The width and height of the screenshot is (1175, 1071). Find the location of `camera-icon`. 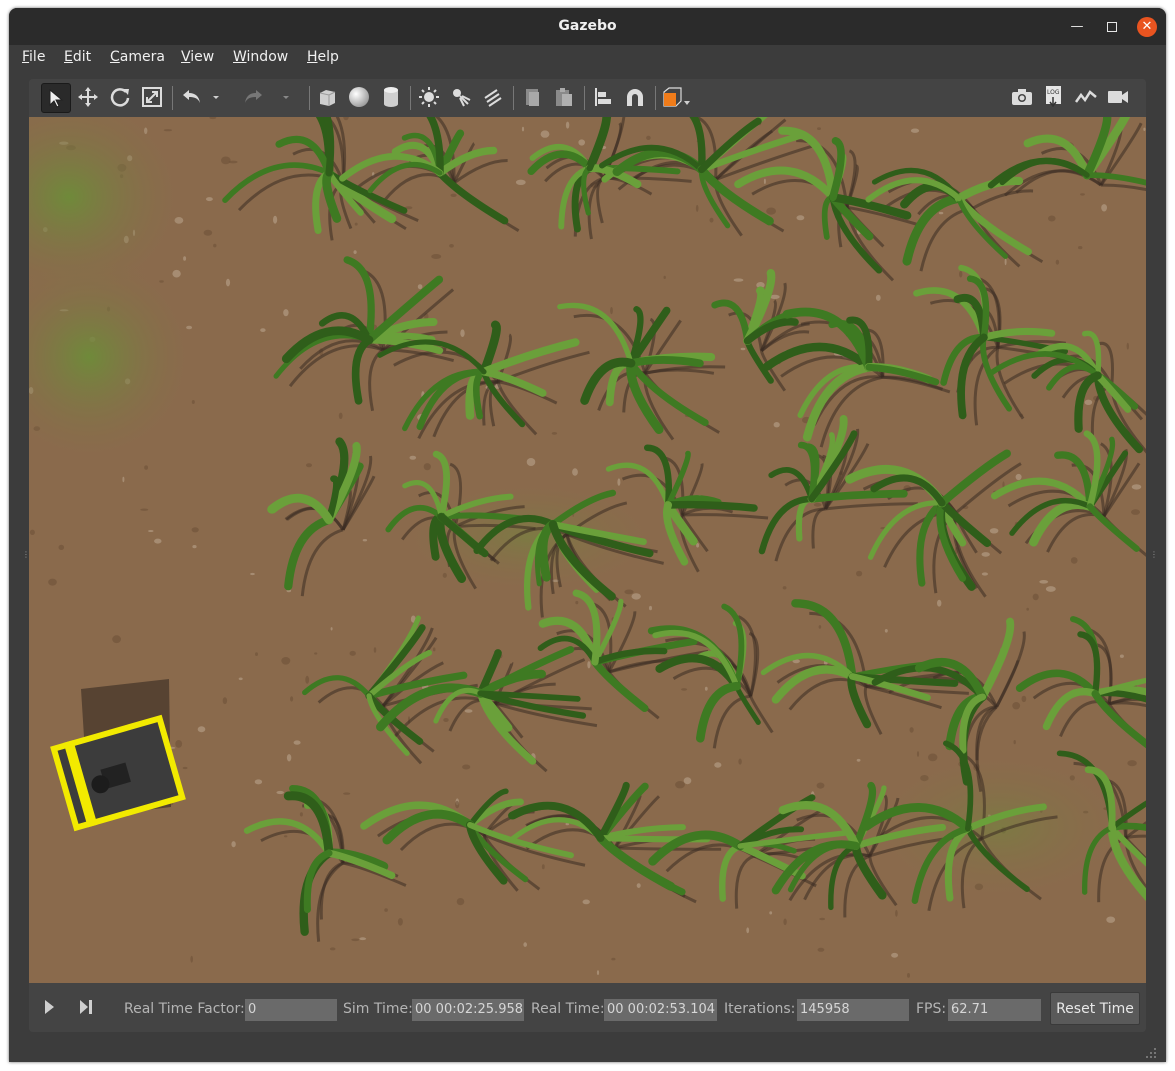

camera-icon is located at coordinates (1022, 97).